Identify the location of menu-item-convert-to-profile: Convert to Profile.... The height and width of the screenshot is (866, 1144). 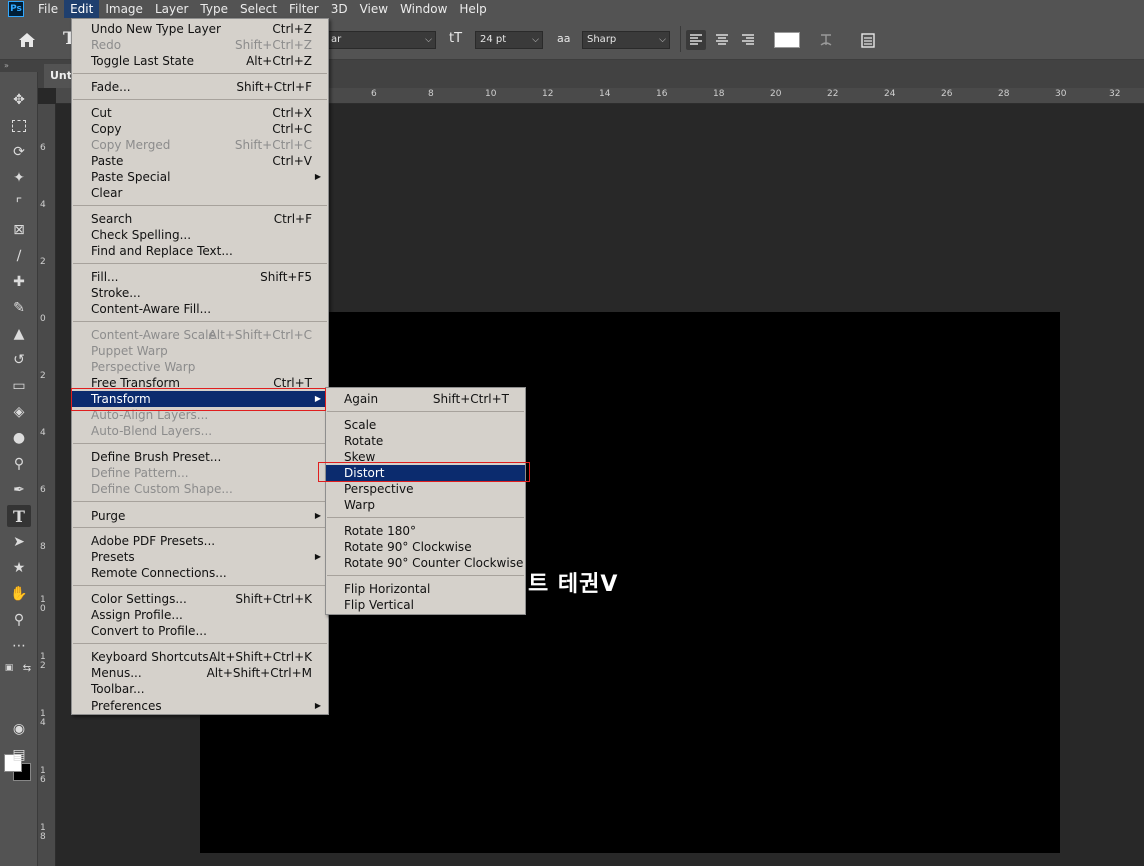
(200, 631).